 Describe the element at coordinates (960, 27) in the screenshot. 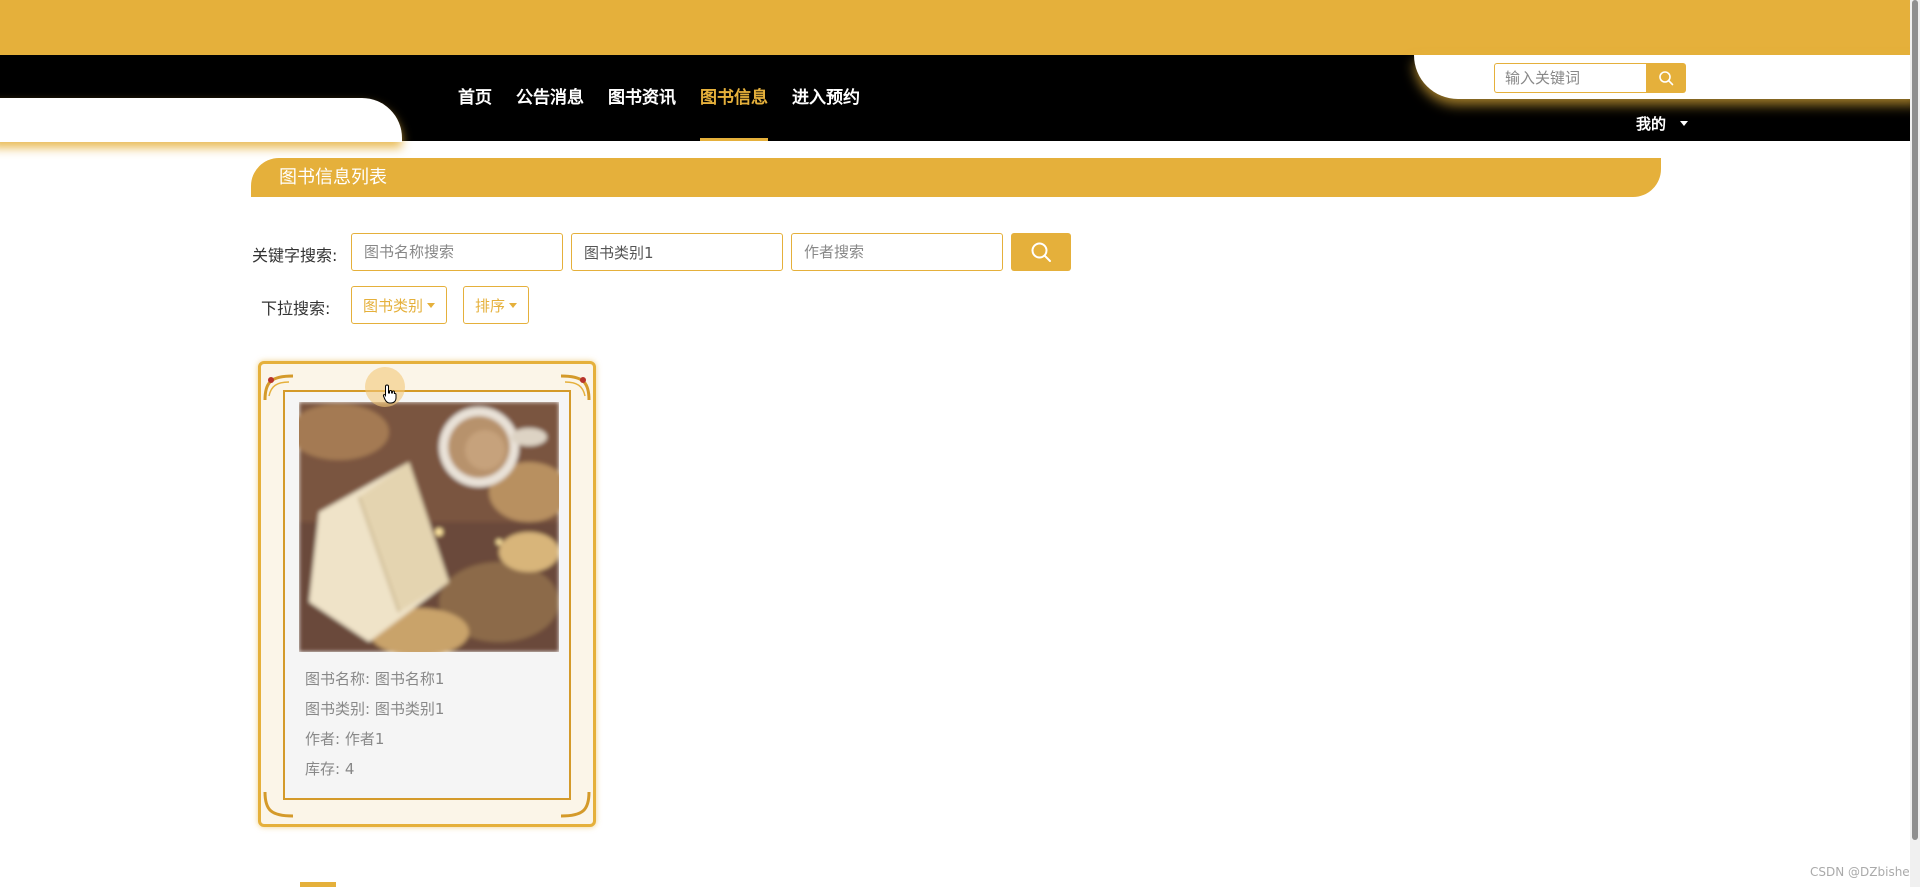

I see `top-accent-strip` at that location.